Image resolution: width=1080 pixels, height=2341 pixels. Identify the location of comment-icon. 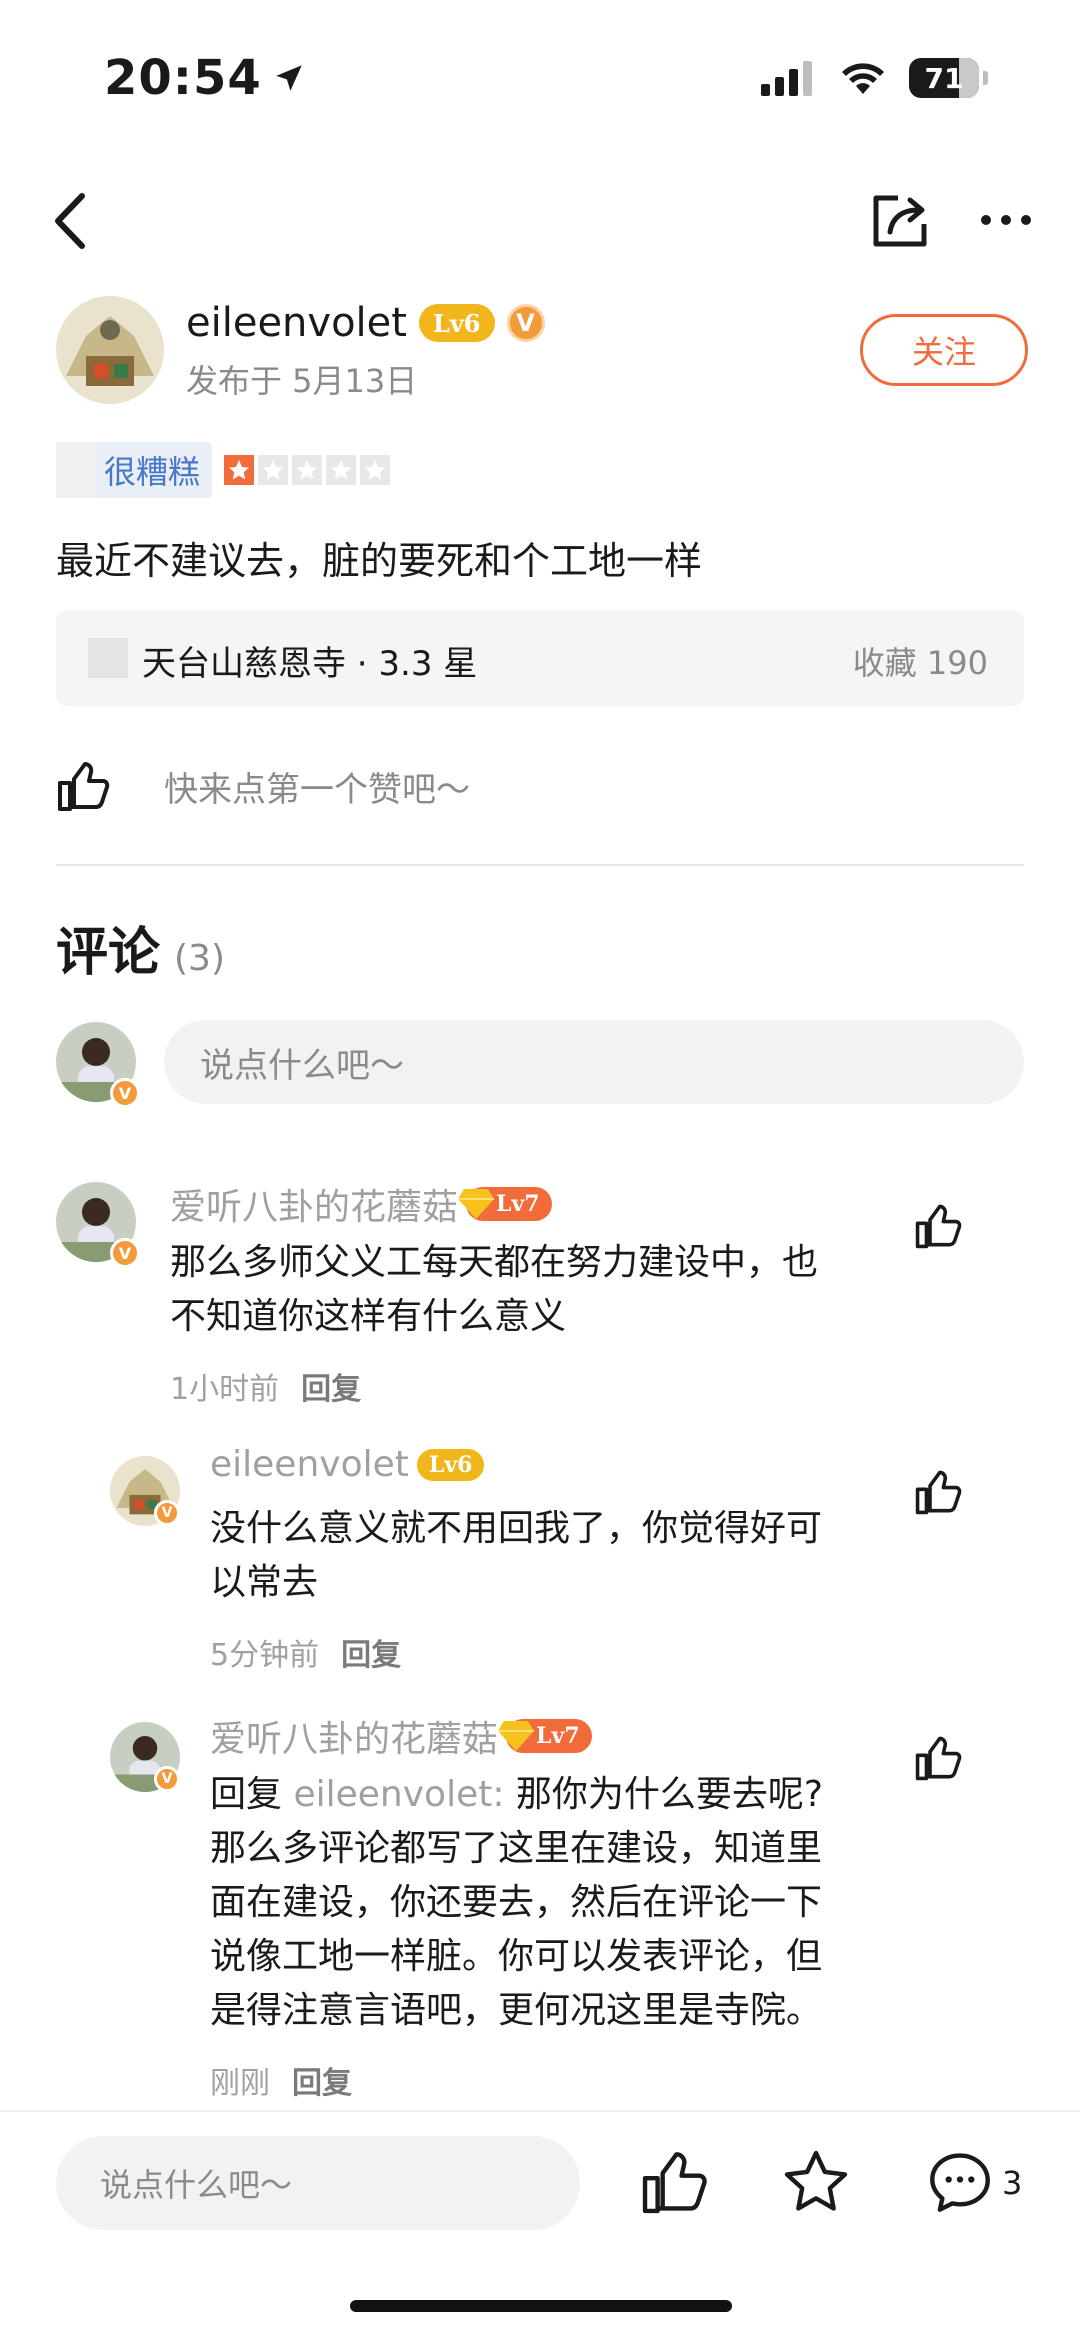
(960, 2182).